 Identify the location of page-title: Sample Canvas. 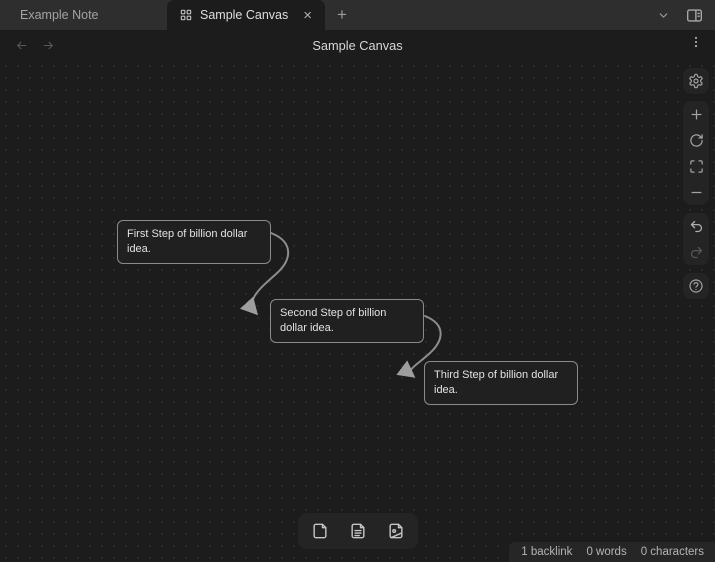
(357, 45).